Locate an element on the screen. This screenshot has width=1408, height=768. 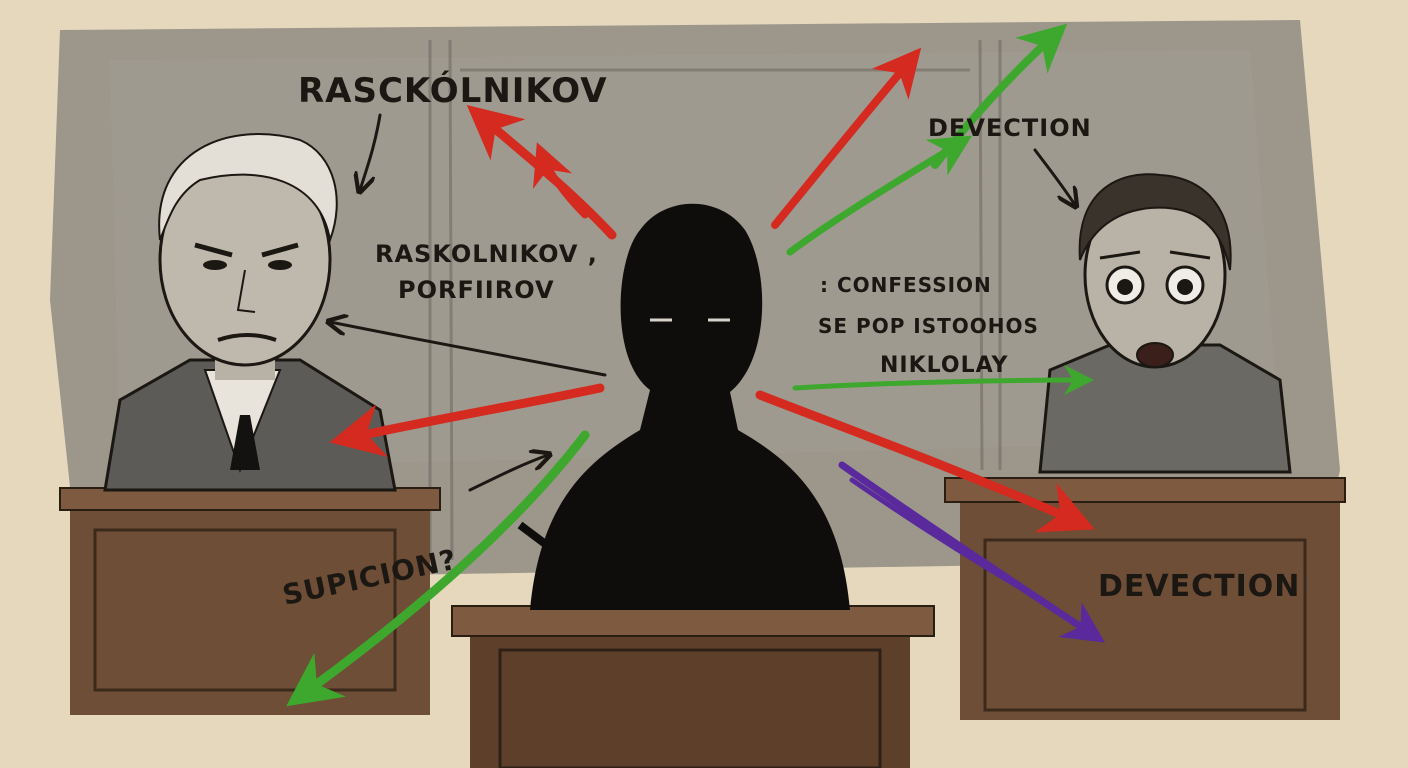
label-devection-bottom: DEVECTION is located at coordinates (1199, 586).